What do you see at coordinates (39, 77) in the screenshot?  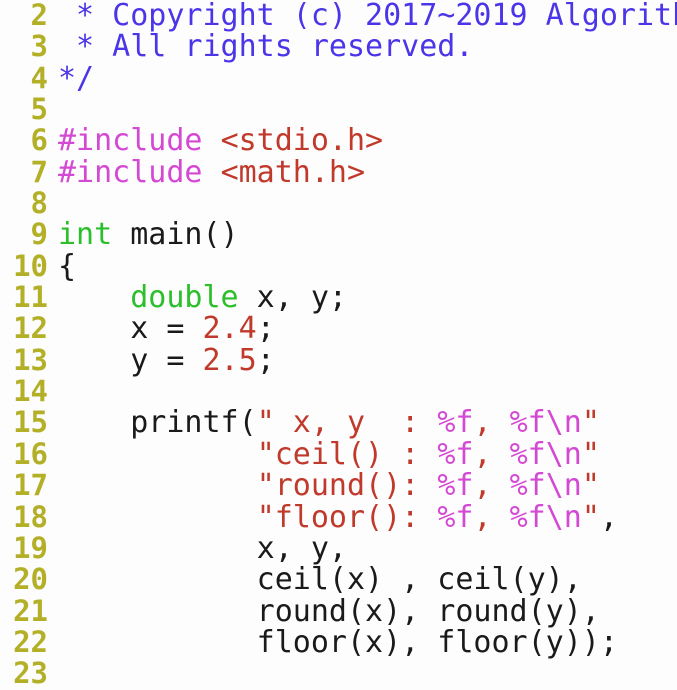 I see `line-number: 4` at bounding box center [39, 77].